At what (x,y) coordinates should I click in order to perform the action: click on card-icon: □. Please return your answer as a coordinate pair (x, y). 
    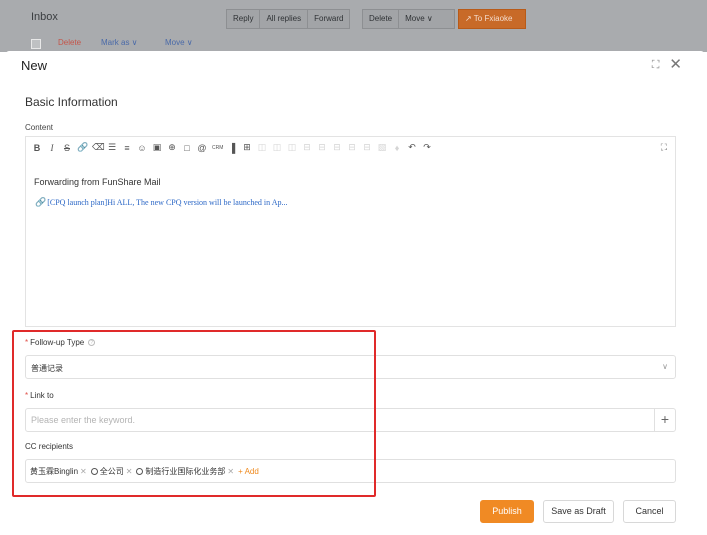
    Looking at the image, I should click on (187, 148).